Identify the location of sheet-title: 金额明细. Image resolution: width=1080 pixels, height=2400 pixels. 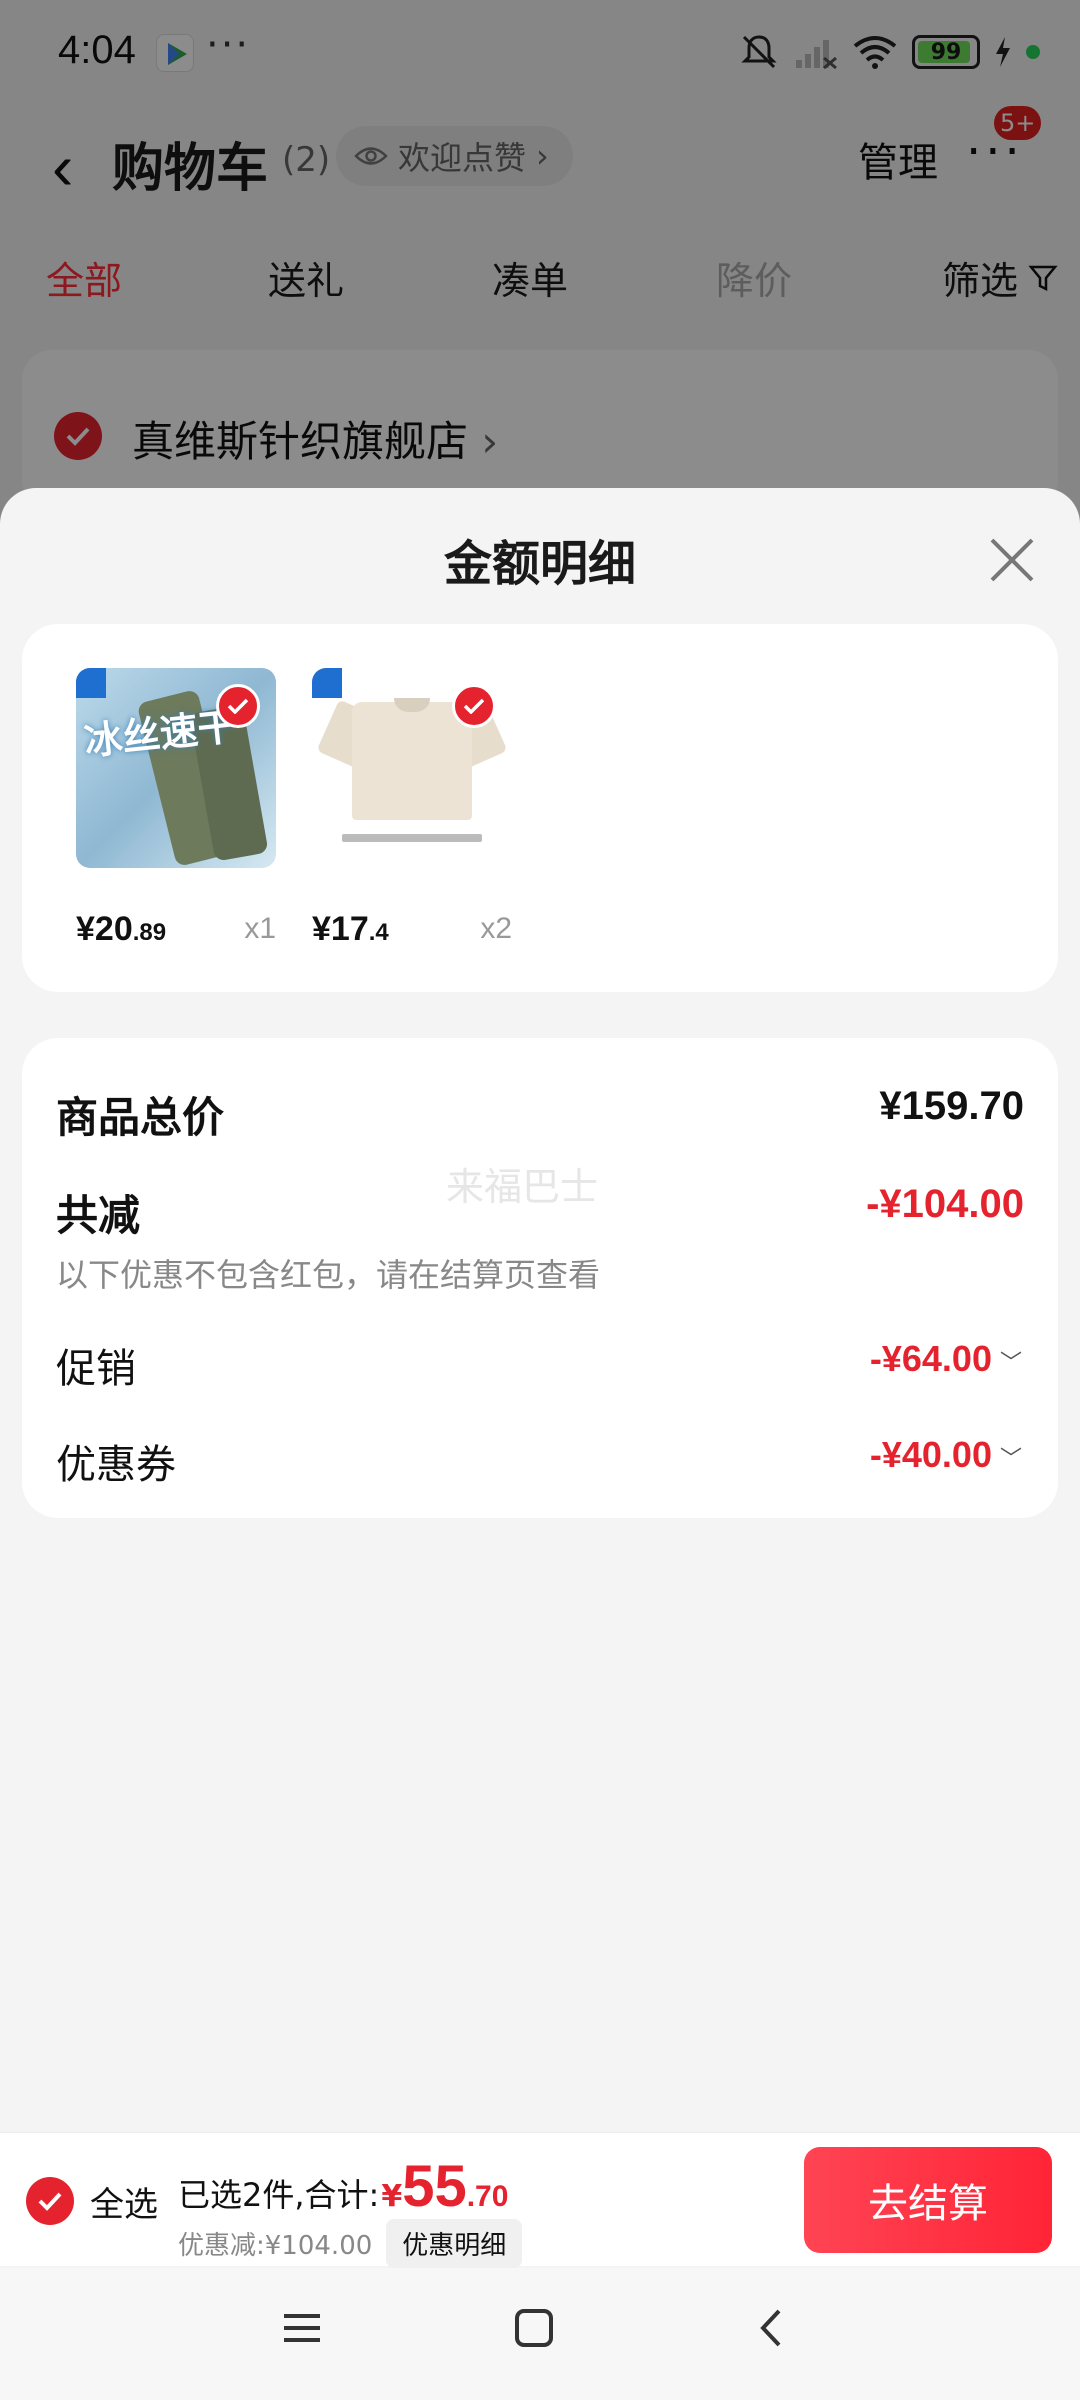
(539, 564).